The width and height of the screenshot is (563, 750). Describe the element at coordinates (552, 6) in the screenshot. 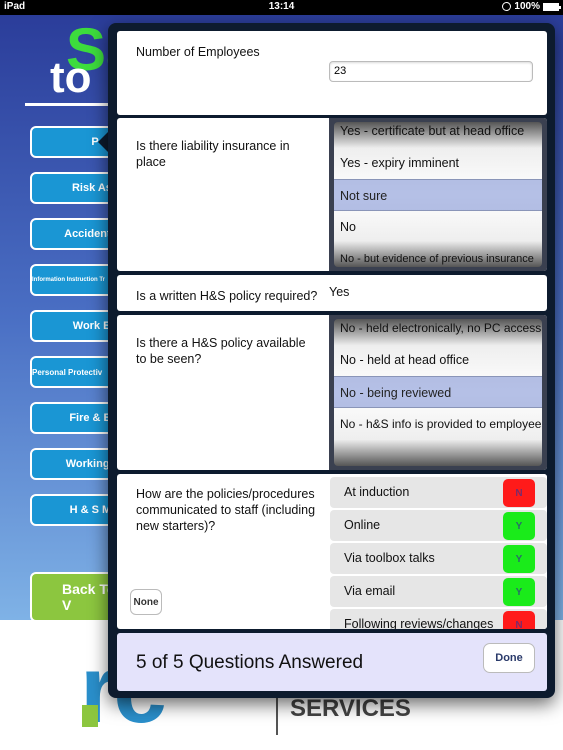

I see `battery-icon` at that location.